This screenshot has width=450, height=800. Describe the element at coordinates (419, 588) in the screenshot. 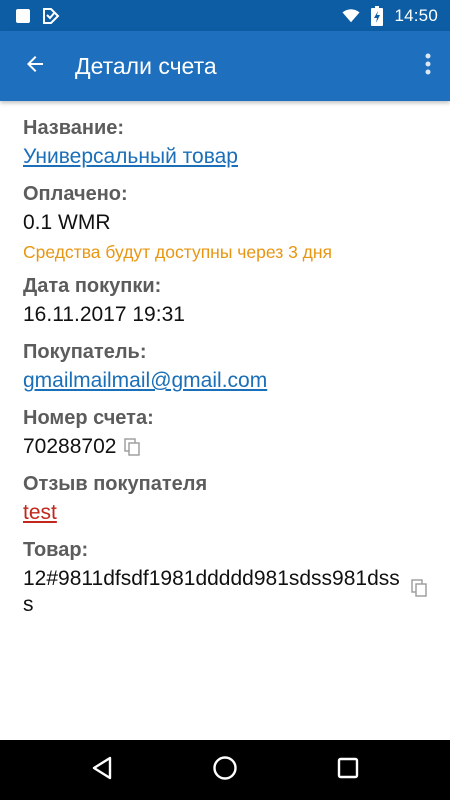

I see `copy-product-icon` at that location.